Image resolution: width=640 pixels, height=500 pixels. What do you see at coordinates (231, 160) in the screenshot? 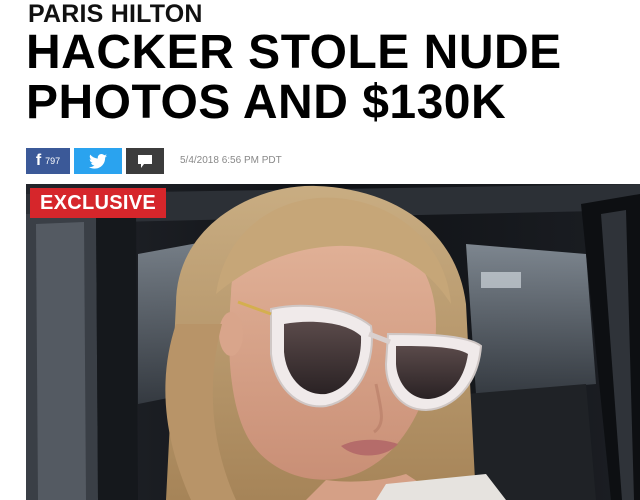
I see `article-timestamp: 5/4/2018 6:56 PM PDT` at bounding box center [231, 160].